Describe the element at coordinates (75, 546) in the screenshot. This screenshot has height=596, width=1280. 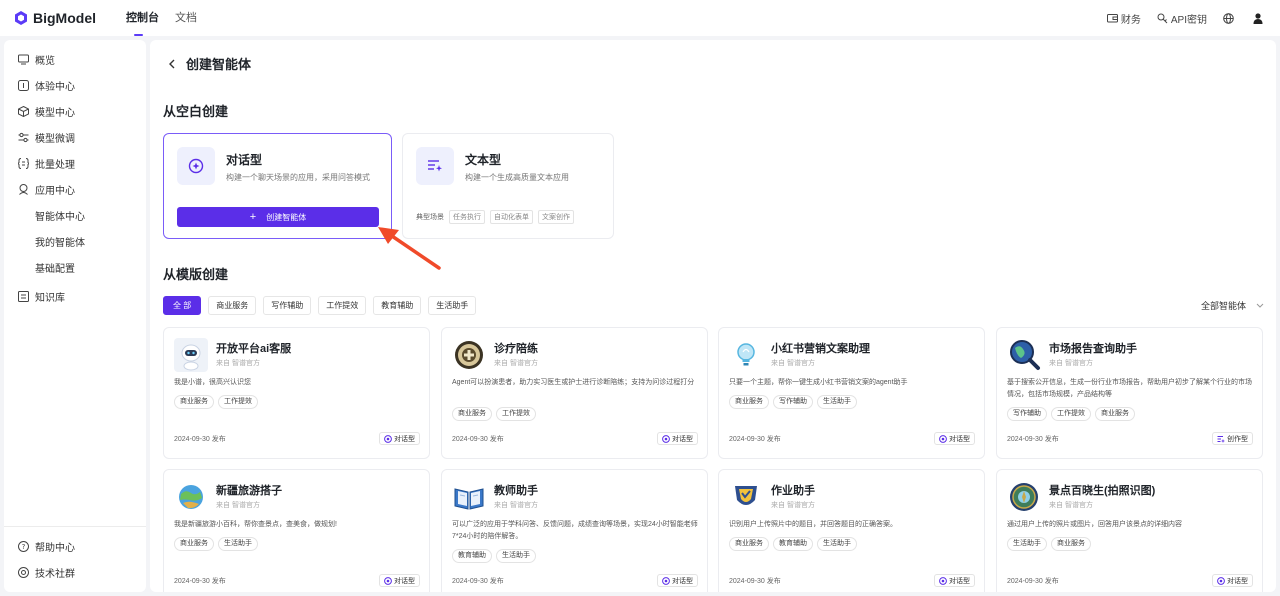
I see `sidebar-item-help: ? 帮助中心` at that location.